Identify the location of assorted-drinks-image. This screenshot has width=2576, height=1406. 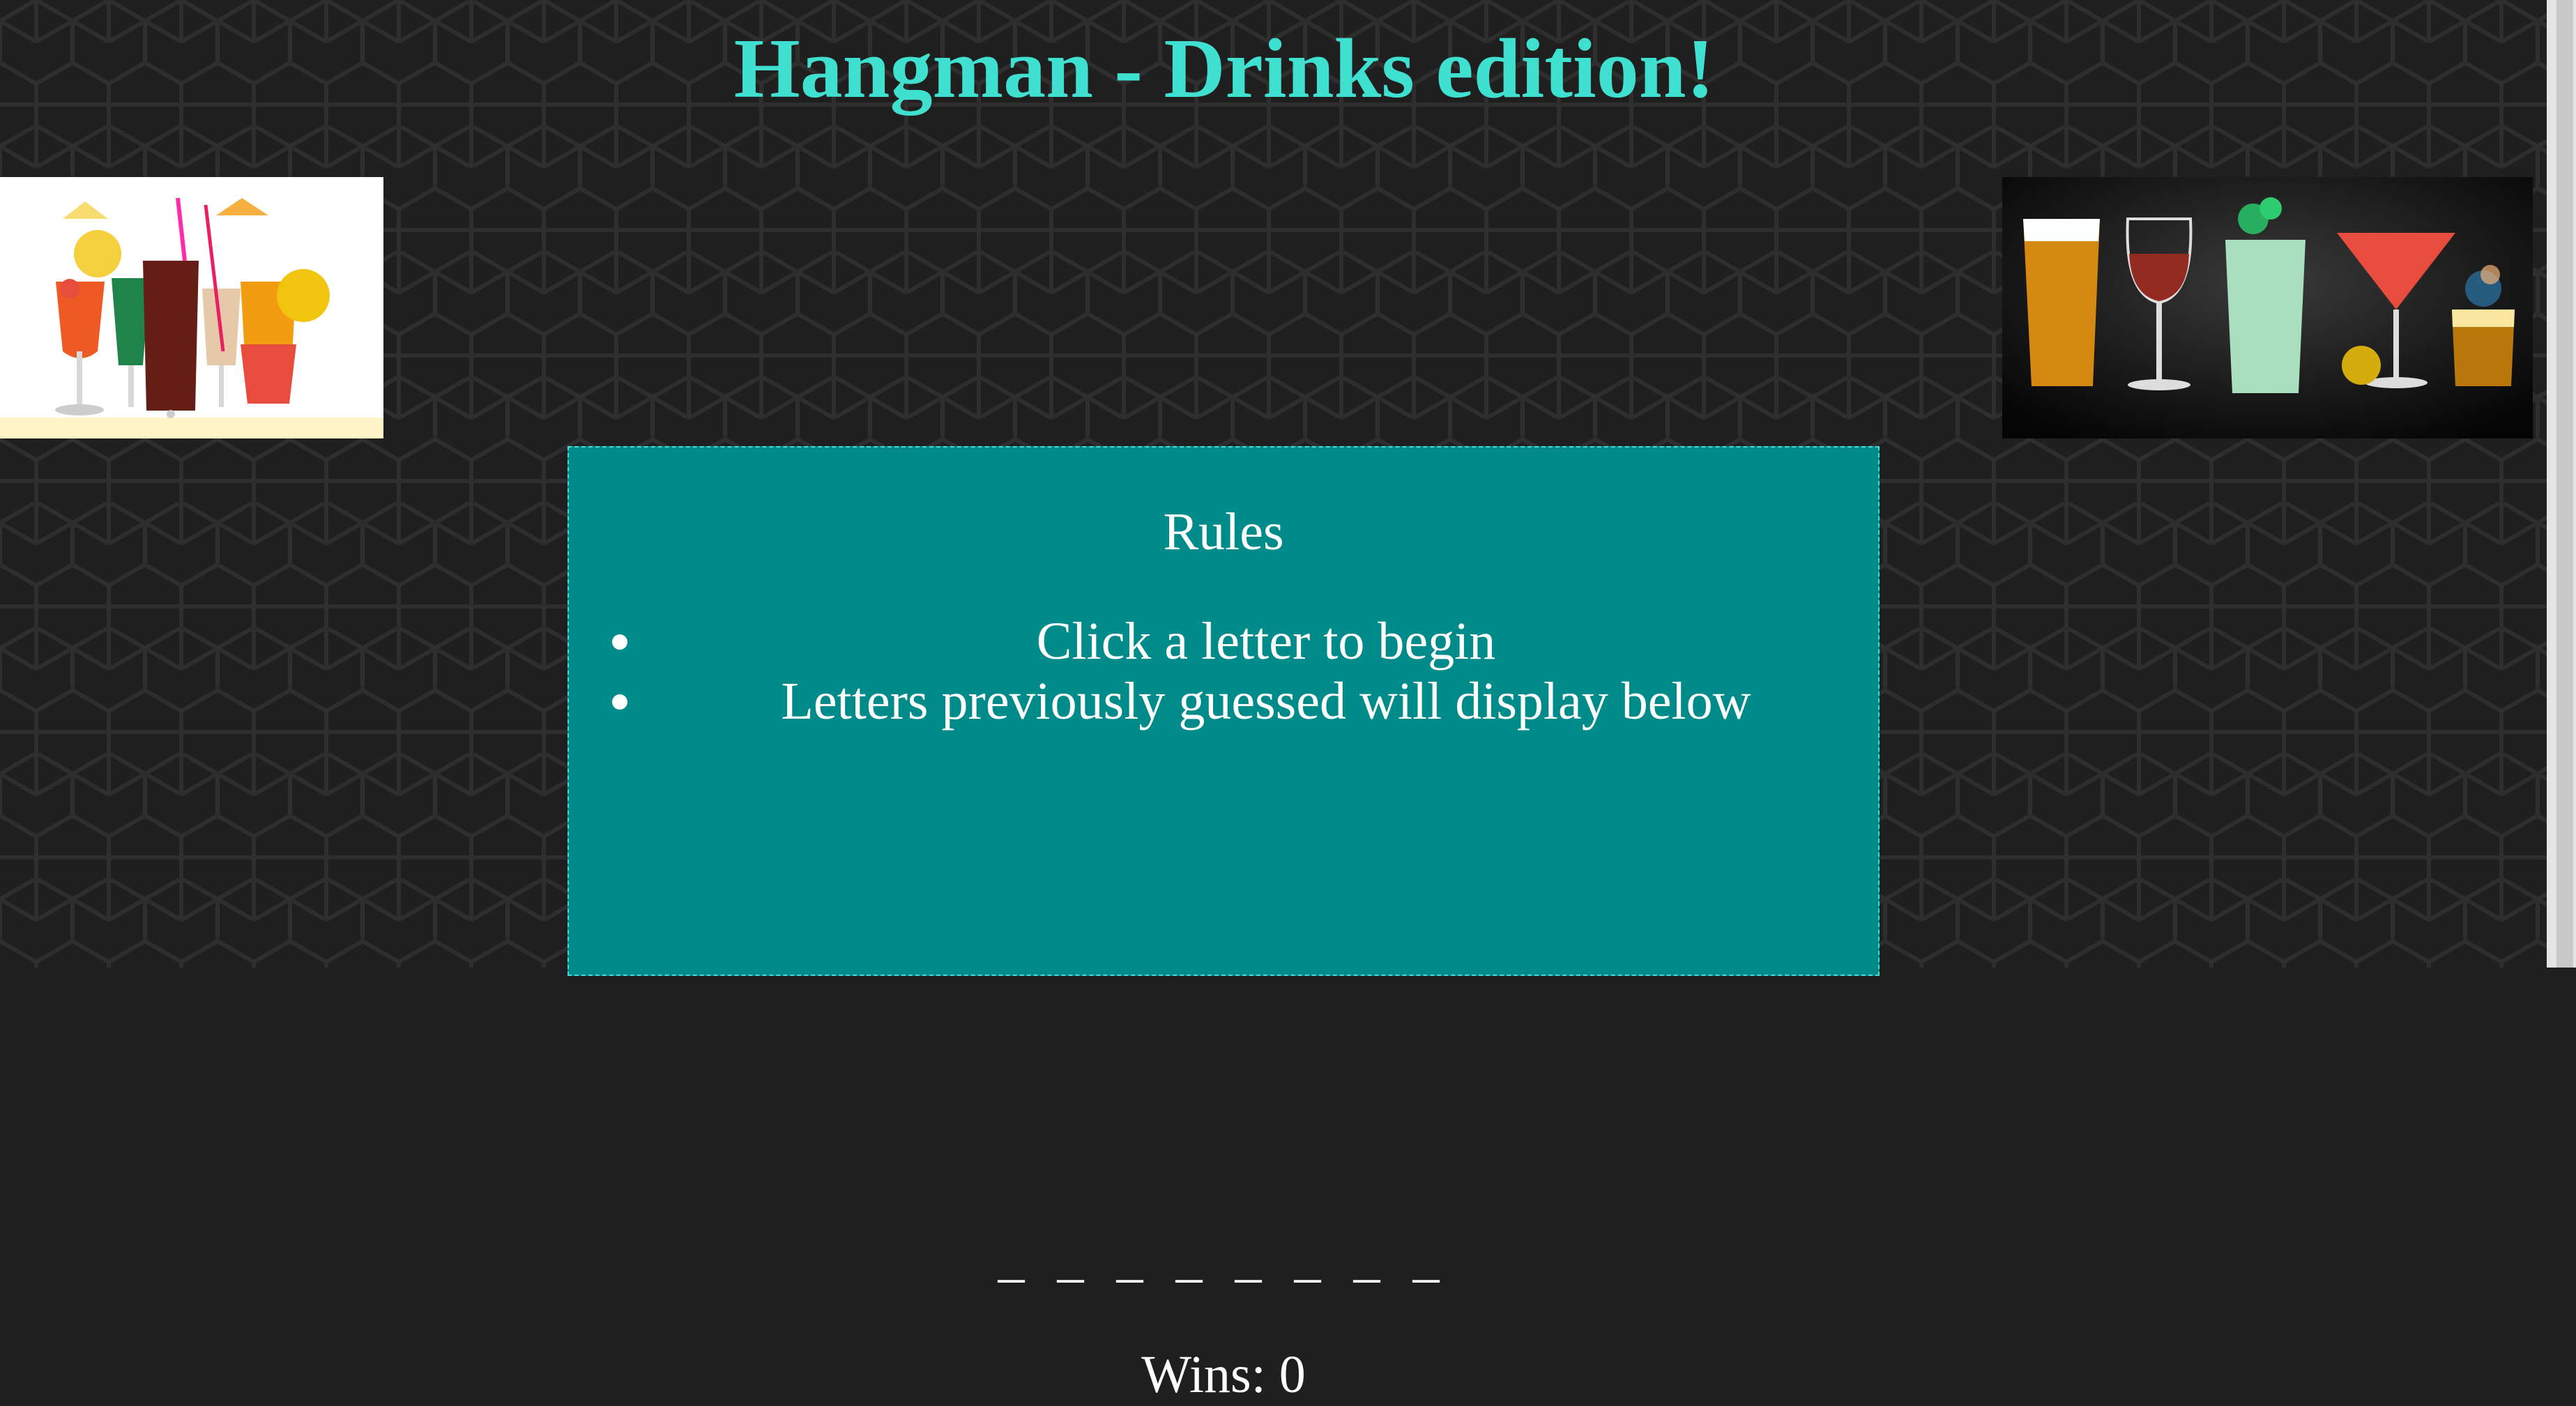
(2268, 307).